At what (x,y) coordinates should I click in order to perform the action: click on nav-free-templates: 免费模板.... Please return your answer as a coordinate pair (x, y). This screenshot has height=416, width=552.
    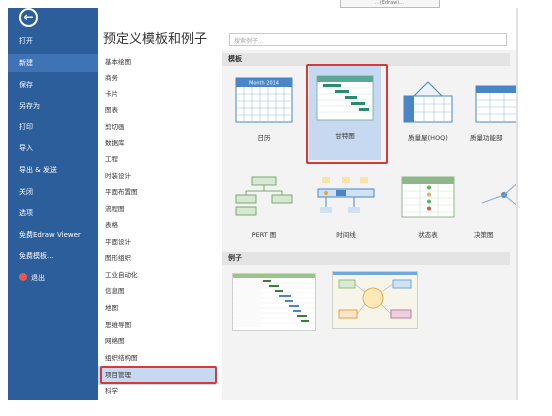
    Looking at the image, I should click on (53, 256).